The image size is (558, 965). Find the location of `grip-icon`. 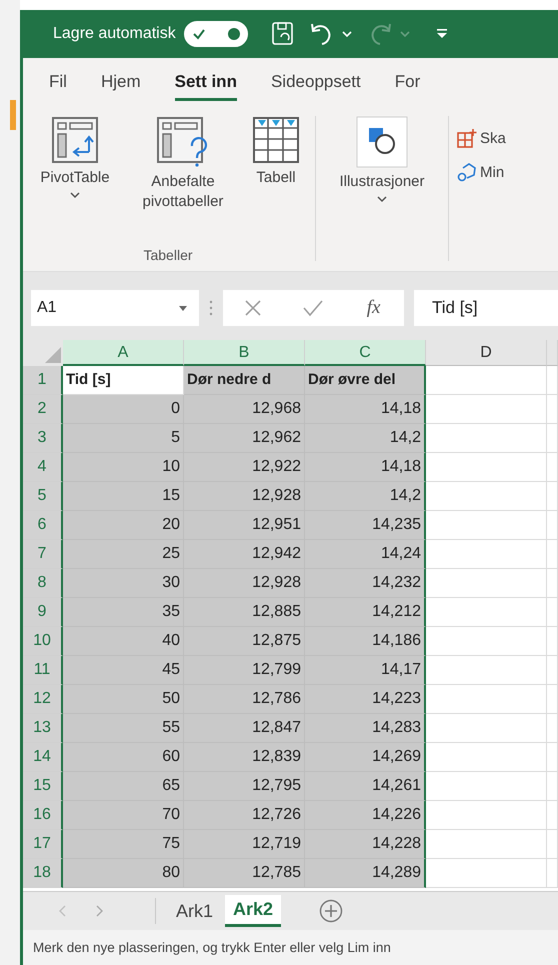

grip-icon is located at coordinates (211, 308).